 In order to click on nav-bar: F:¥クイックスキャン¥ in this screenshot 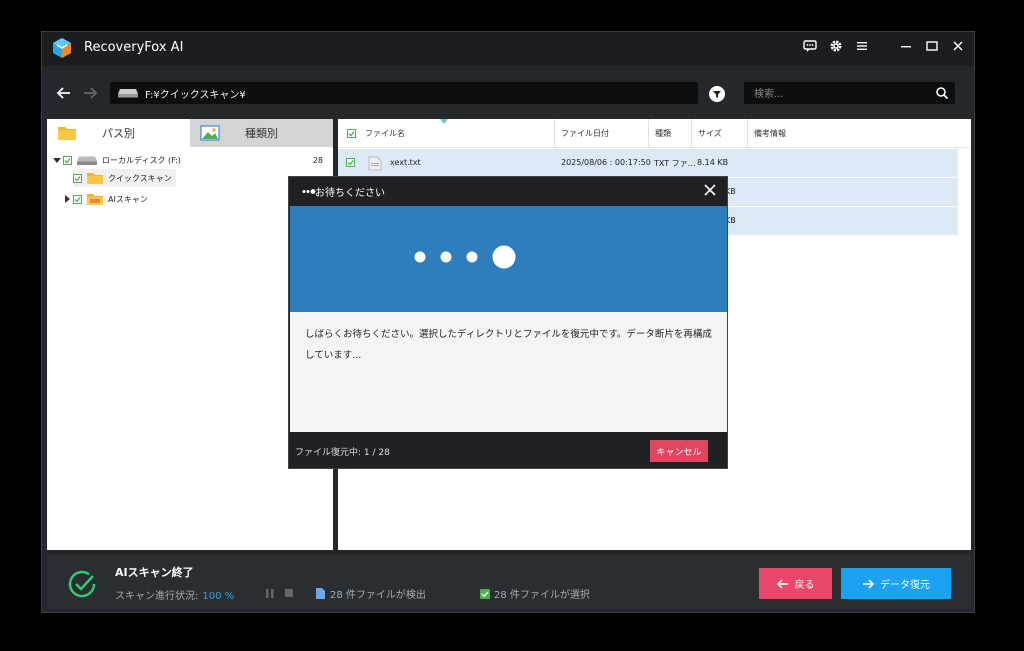, I will do `click(508, 93)`.